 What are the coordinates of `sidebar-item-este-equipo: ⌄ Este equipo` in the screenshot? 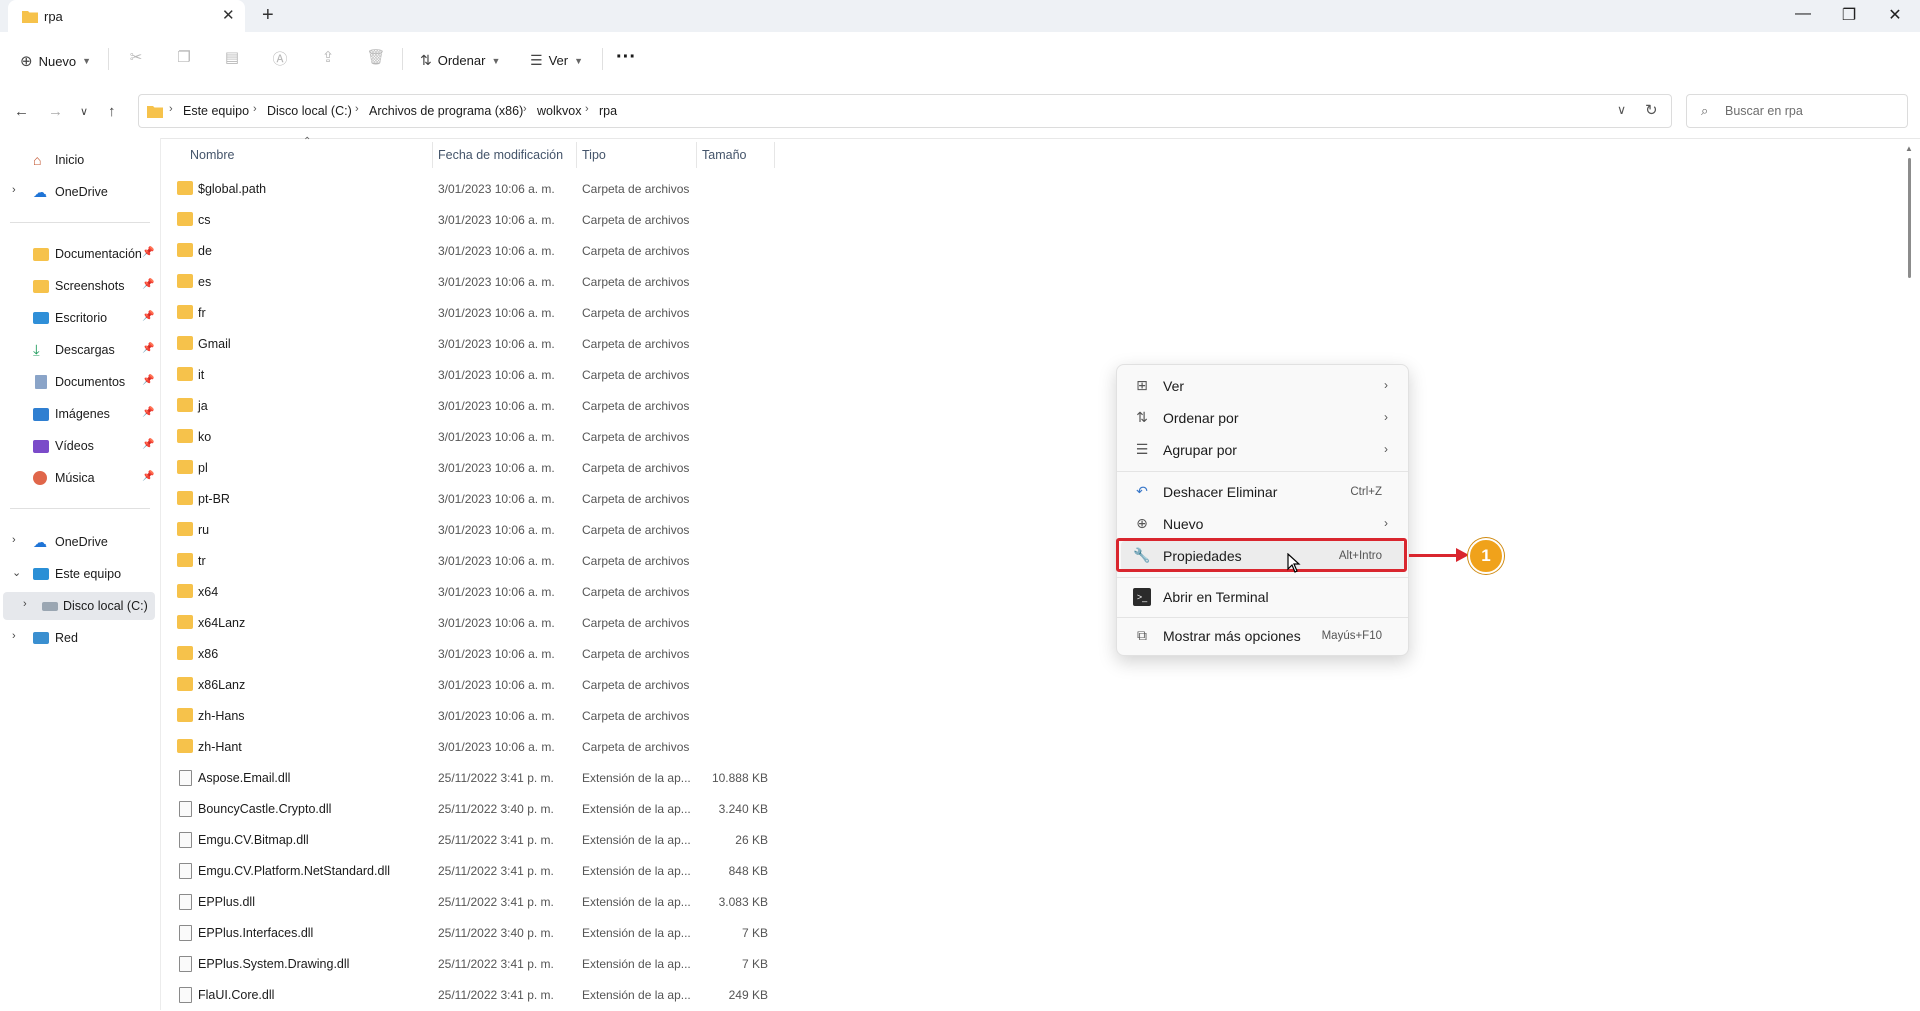 It's located at (80, 574).